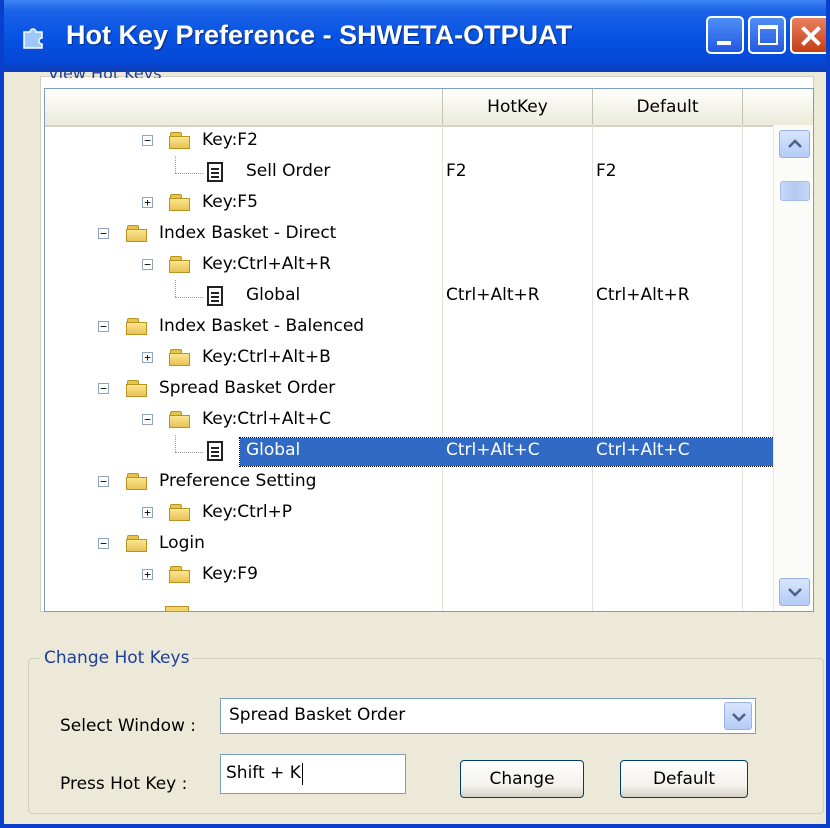 The height and width of the screenshot is (828, 830). What do you see at coordinates (795, 191) in the screenshot?
I see `scroll-thumb` at bounding box center [795, 191].